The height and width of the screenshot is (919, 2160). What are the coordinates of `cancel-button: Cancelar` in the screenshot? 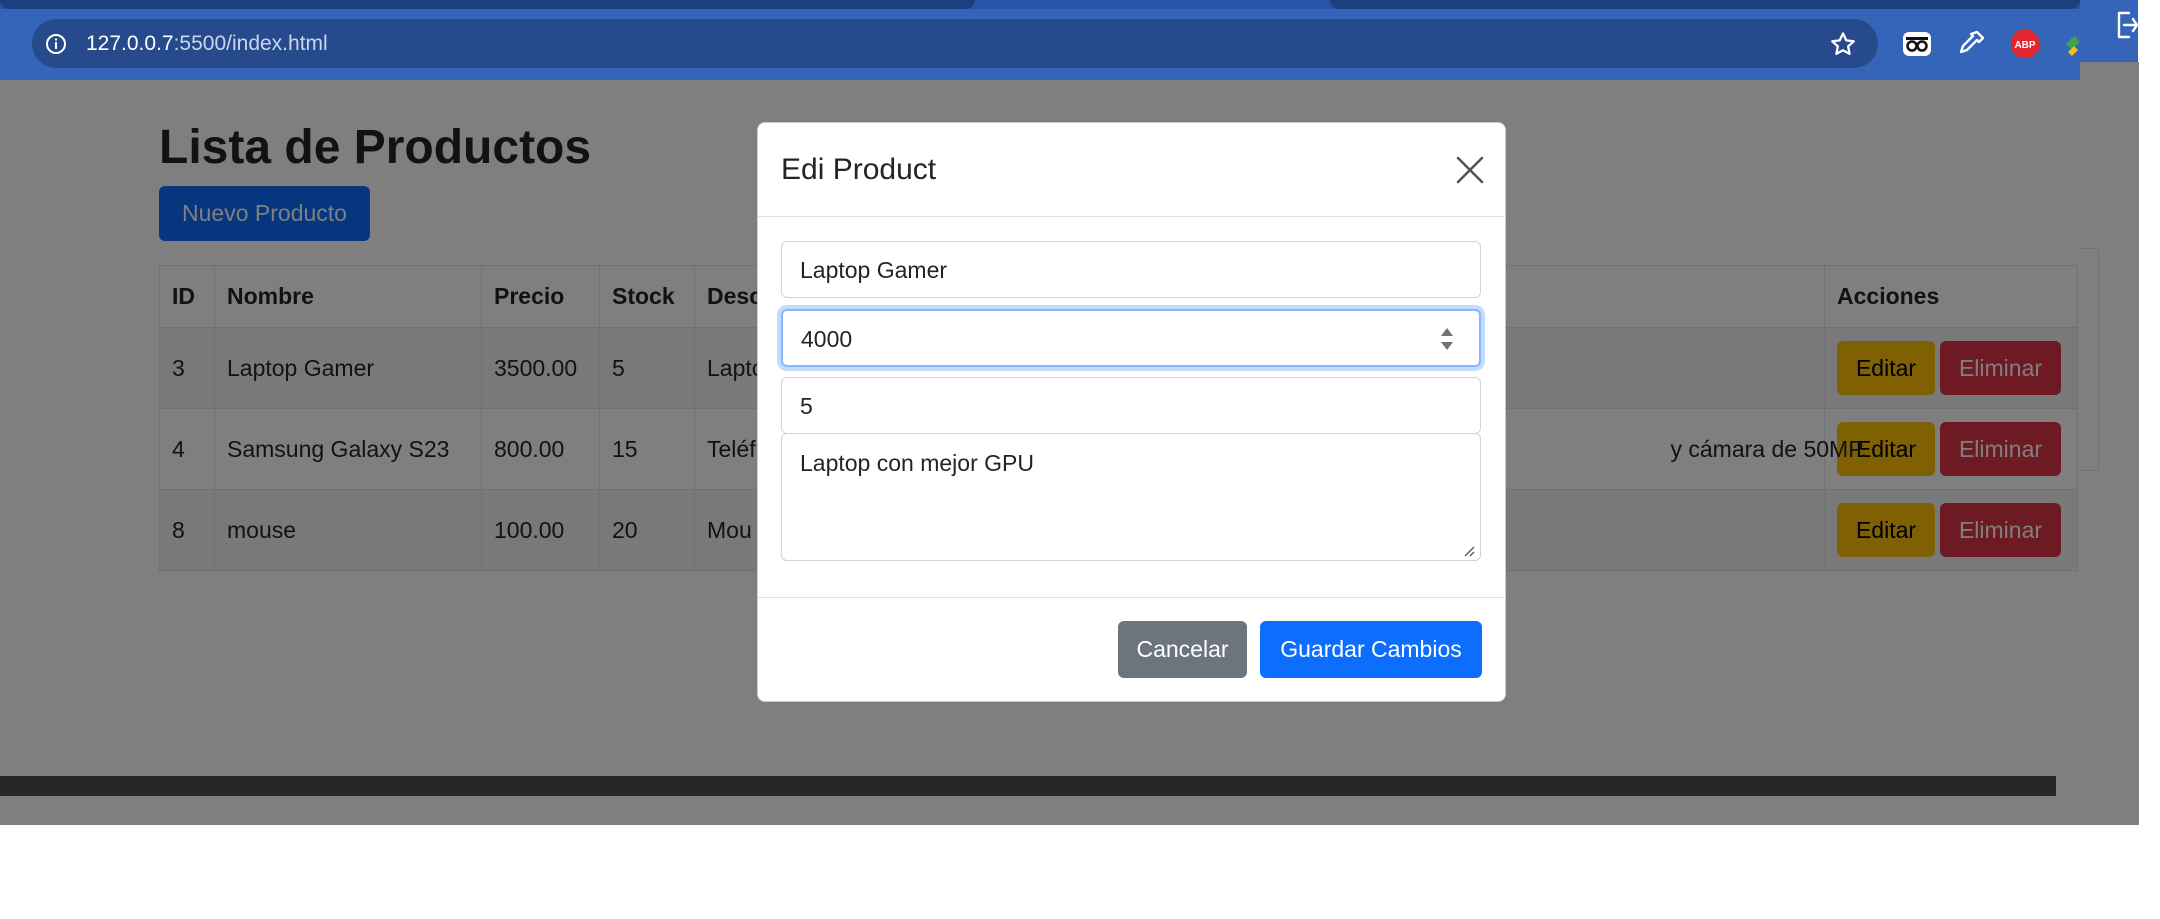 It's located at (1182, 649).